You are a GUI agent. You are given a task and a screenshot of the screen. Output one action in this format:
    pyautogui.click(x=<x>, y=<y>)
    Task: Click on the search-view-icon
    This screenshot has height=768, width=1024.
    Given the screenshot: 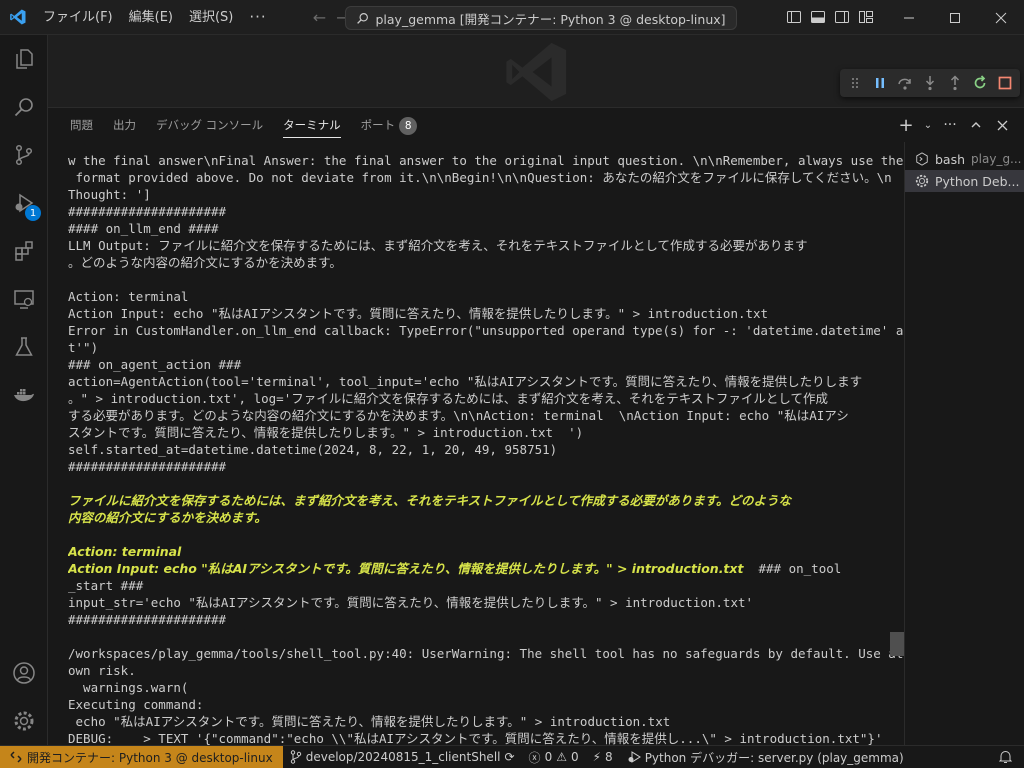 What is the action you would take?
    pyautogui.click(x=24, y=107)
    